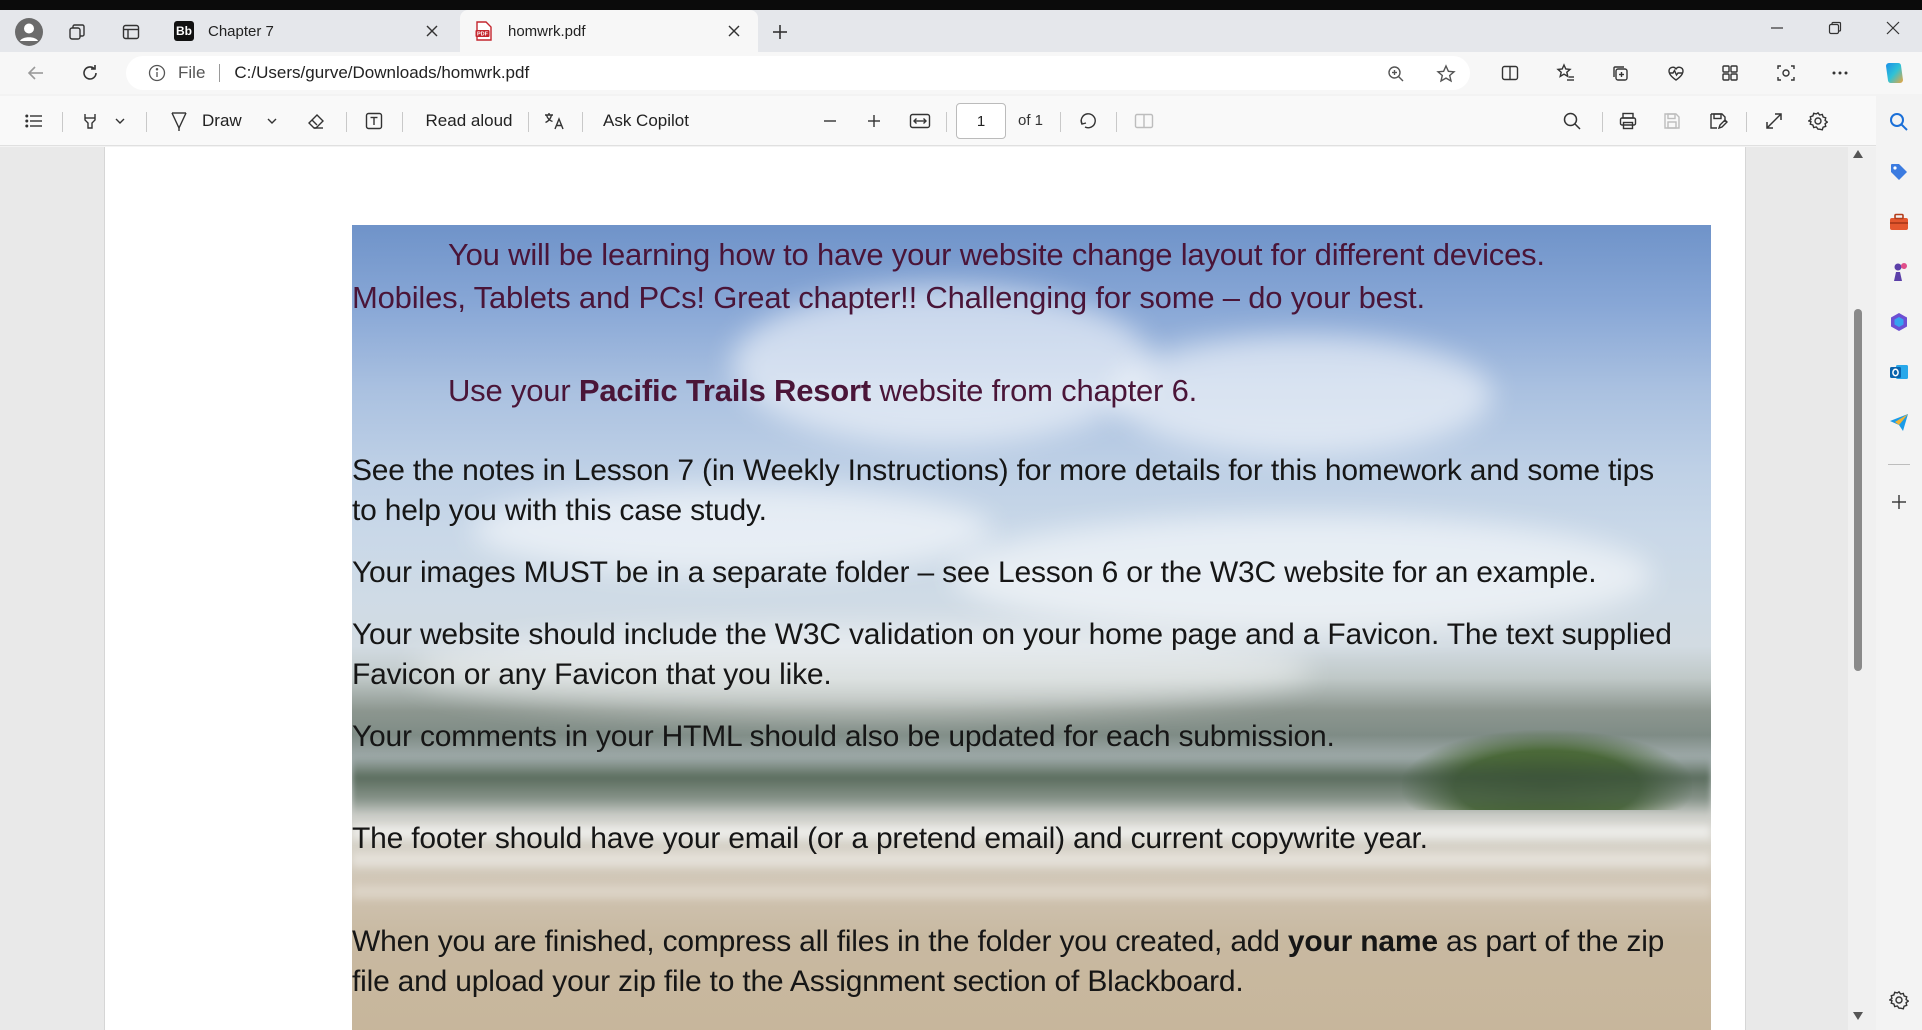 The image size is (1922, 1030). What do you see at coordinates (308, 31) in the screenshot?
I see `tab-chapter-7: Bb Chapter 7` at bounding box center [308, 31].